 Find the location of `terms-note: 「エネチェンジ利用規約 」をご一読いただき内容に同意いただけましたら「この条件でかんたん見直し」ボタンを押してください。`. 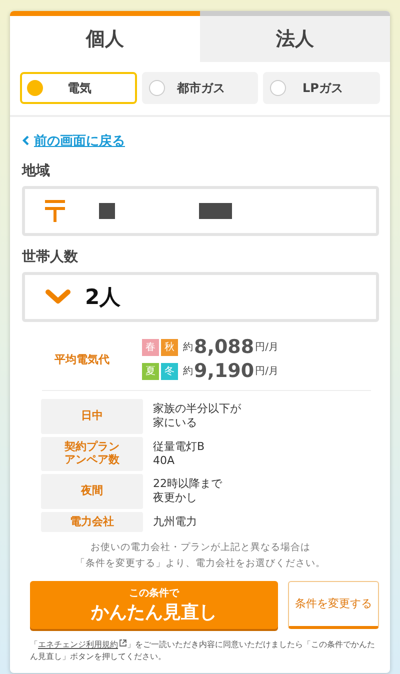

terms-note: 「エネチェンジ利用規約 」をご一読いただき内容に同意いただけましたら「この条件でかんたん見直し」ボタンを押してください。 is located at coordinates (203, 650).